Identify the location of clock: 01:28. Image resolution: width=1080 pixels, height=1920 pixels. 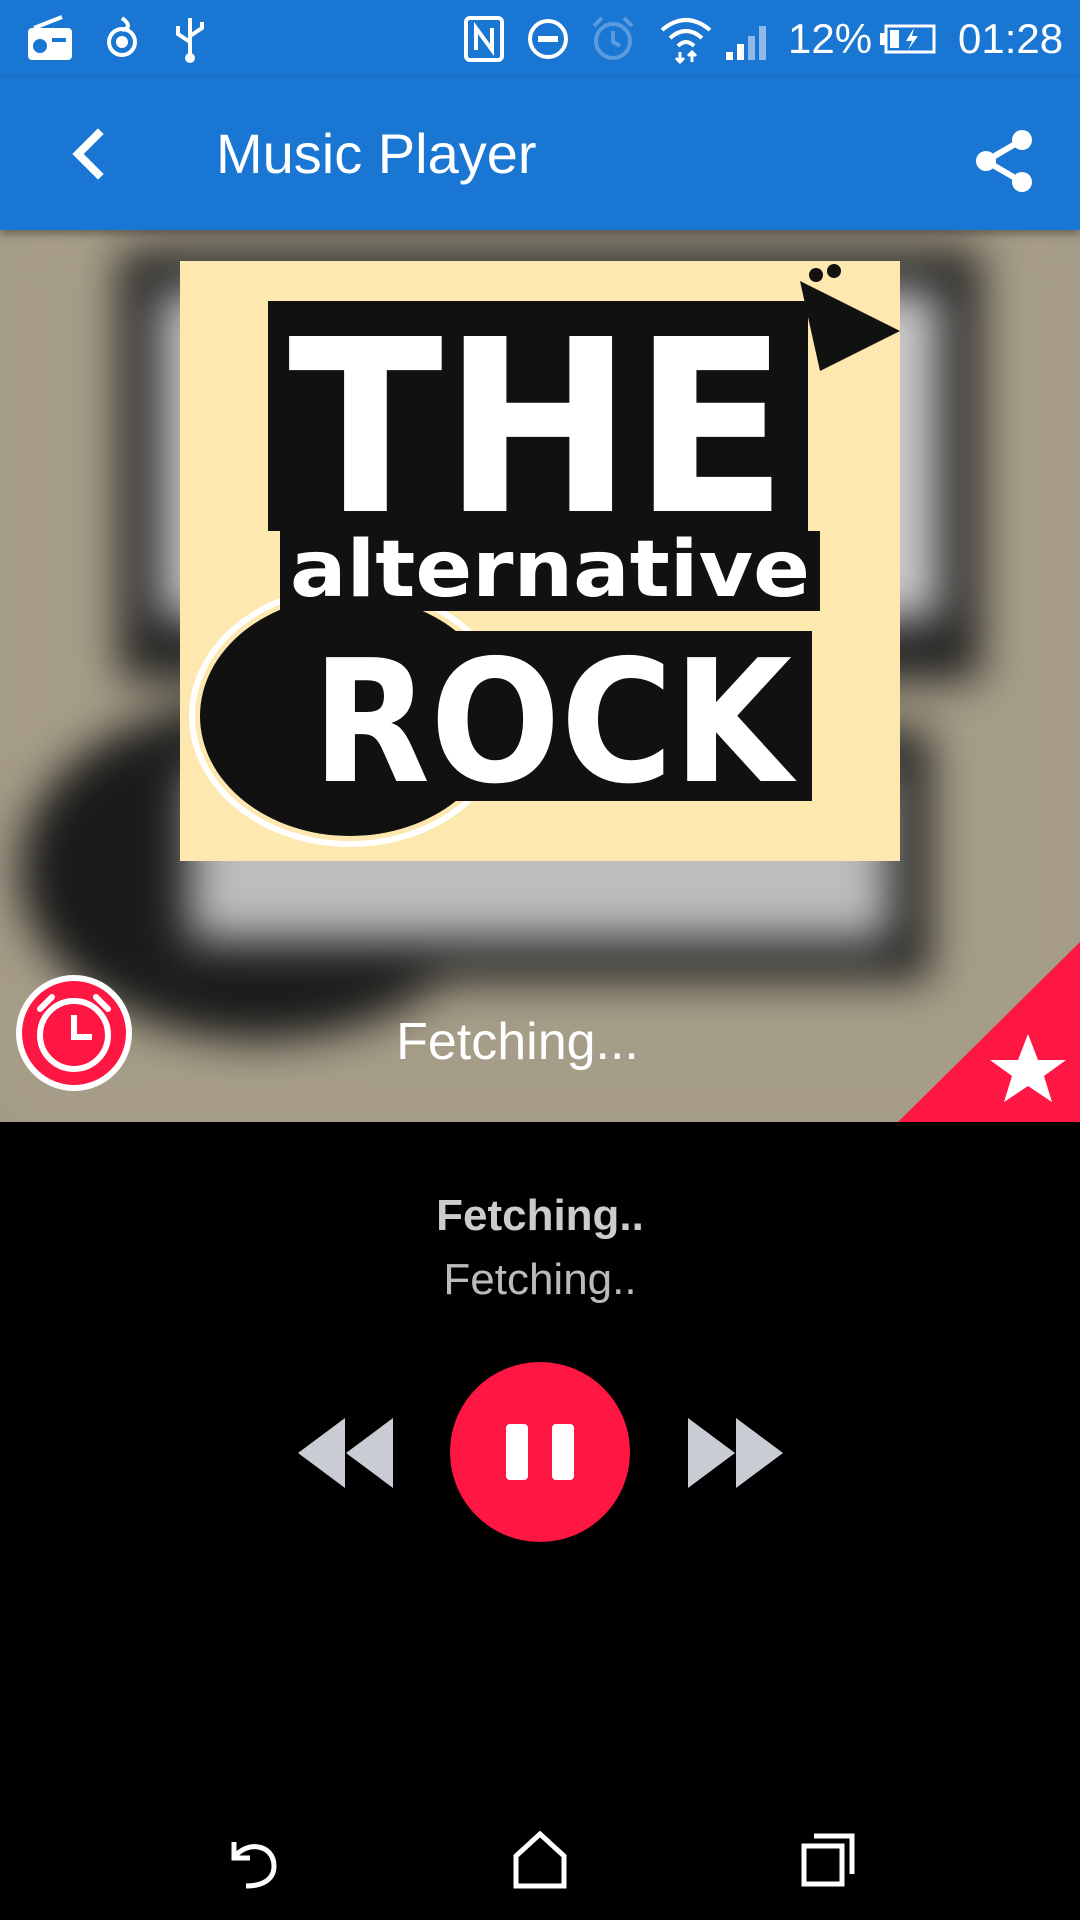
(1011, 38).